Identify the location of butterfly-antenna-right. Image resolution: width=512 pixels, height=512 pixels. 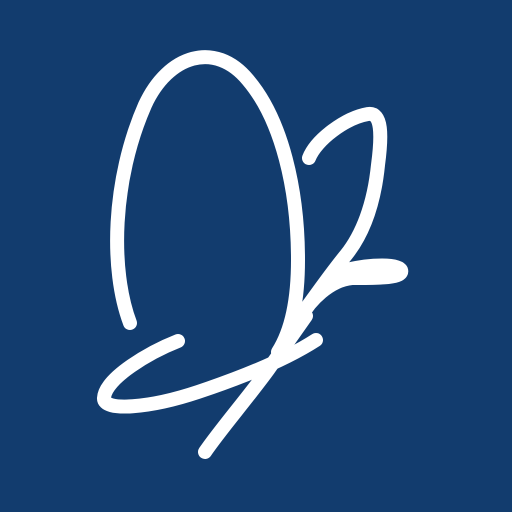
(351, 291).